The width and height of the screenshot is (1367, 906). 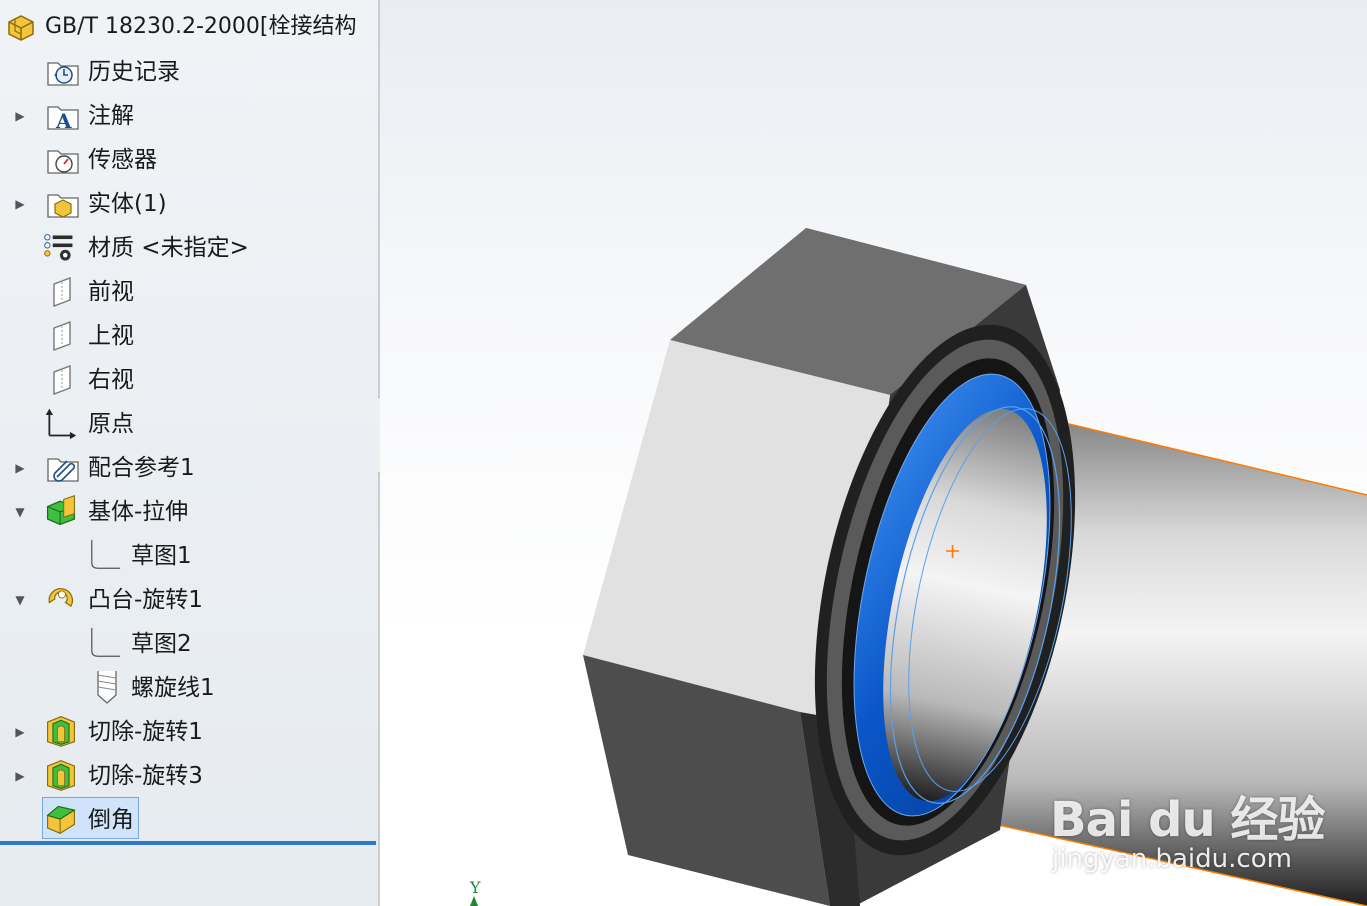 I want to click on baidu-watermark: Bai du 经验 jingyan.baidu.com, so click(x=1200, y=820).